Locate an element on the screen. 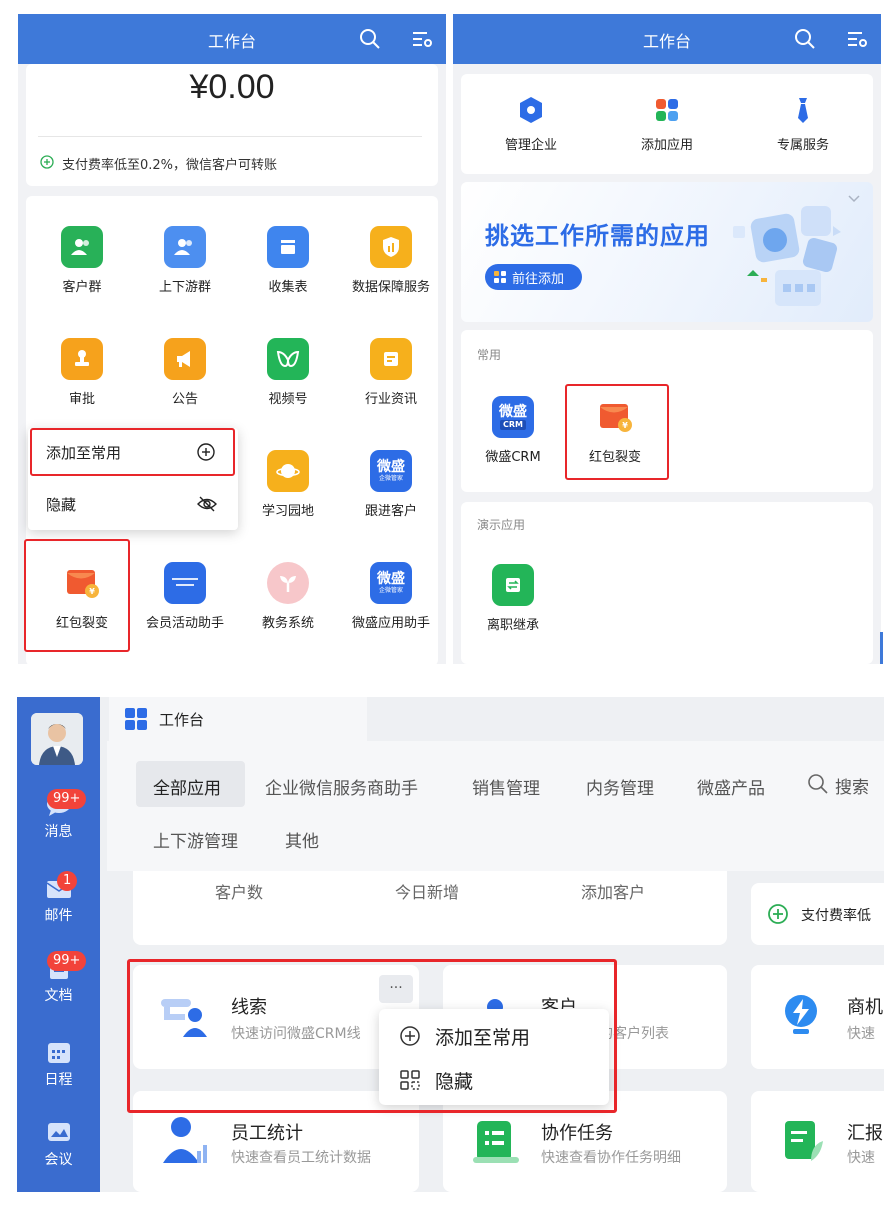  nav-label: 邮件 is located at coordinates (58, 916).